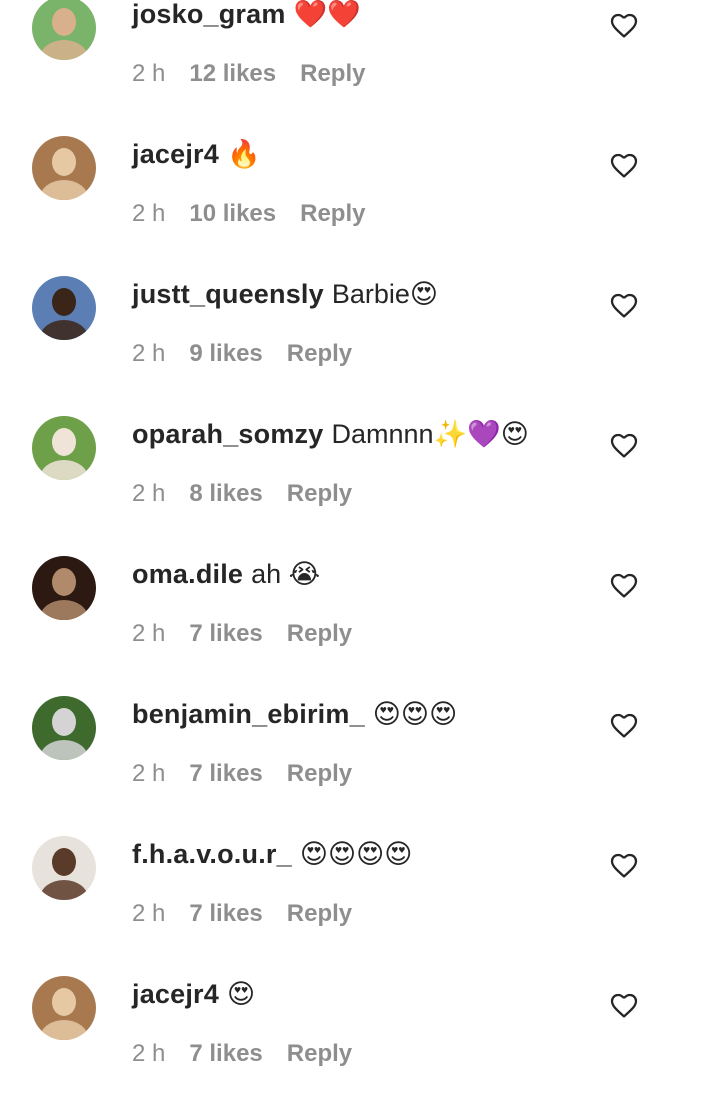 The image size is (720, 1100). What do you see at coordinates (385, 294) in the screenshot?
I see `comment-text: Barbie😍` at bounding box center [385, 294].